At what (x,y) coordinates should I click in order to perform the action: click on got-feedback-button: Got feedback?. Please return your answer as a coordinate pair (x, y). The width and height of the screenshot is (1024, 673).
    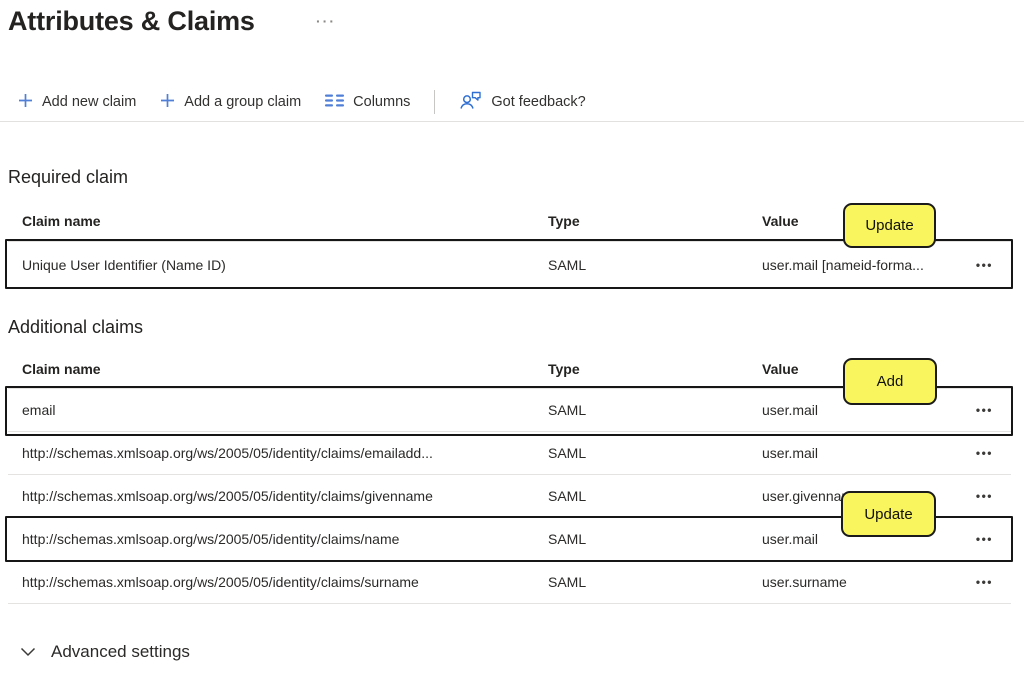
    Looking at the image, I should click on (522, 102).